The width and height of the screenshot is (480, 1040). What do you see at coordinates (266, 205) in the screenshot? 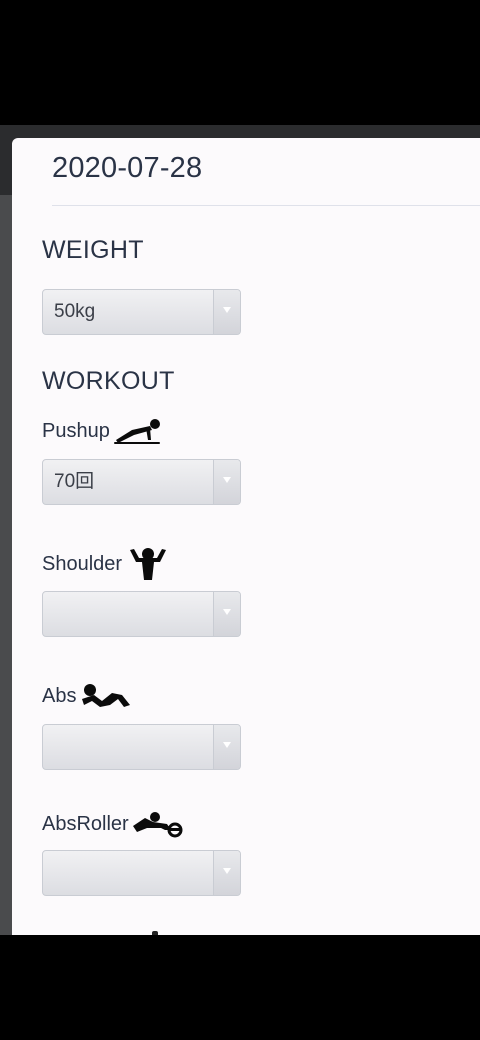
I see `divider` at bounding box center [266, 205].